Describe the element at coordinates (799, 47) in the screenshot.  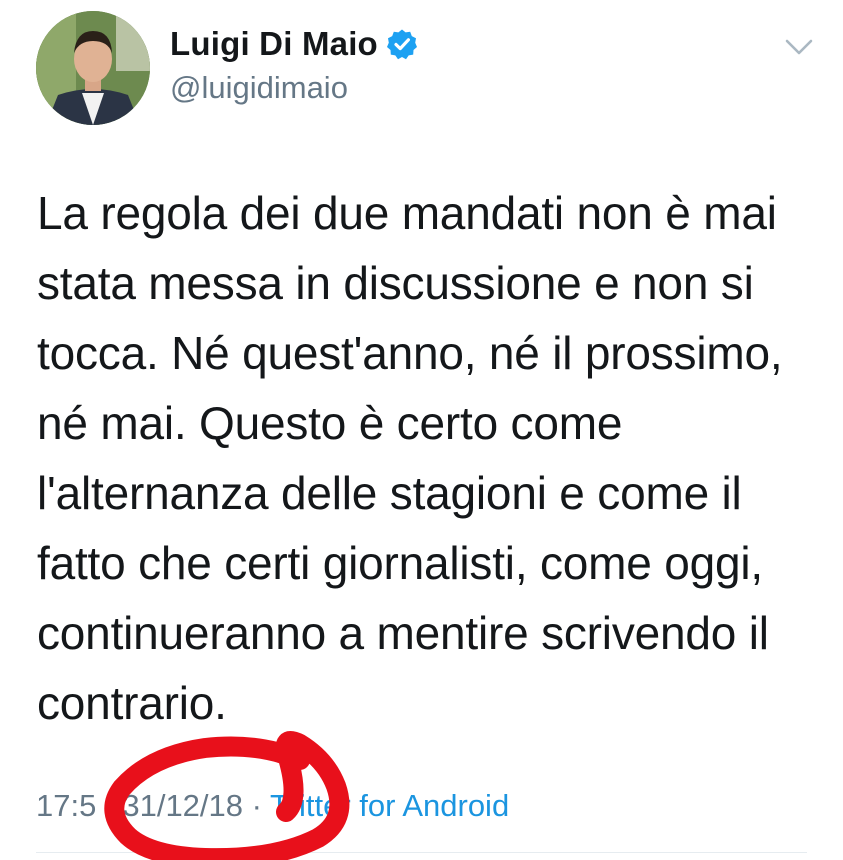
I see `chevron-down-icon` at that location.